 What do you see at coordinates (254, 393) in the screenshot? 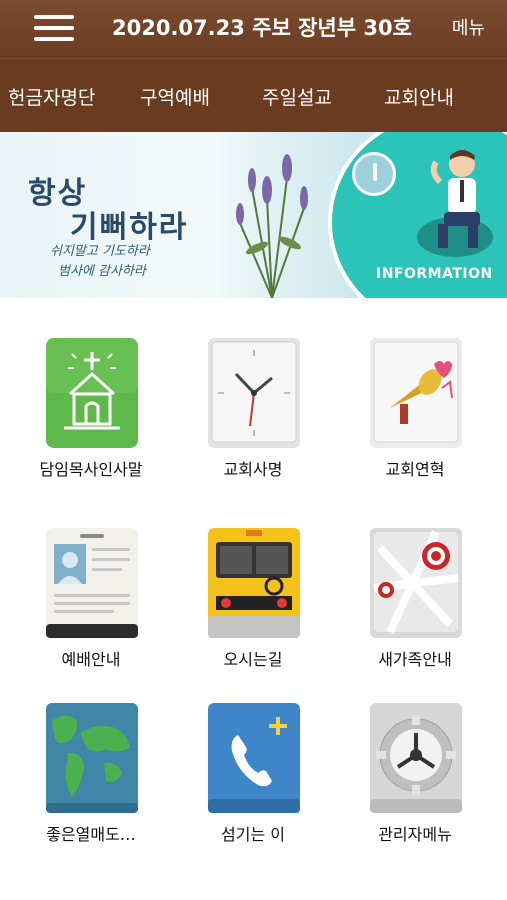
I see `clock-icon` at bounding box center [254, 393].